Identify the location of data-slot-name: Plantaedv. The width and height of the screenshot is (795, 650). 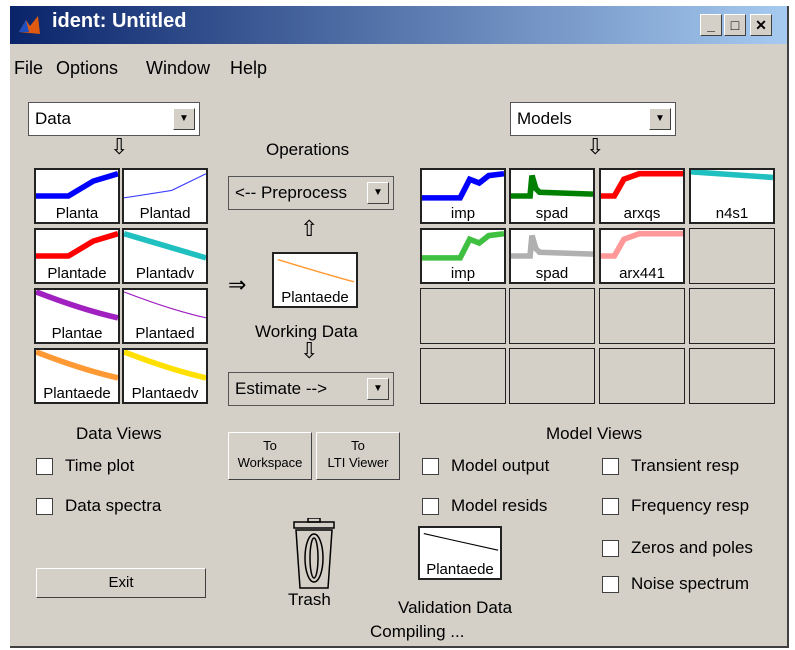
(165, 393).